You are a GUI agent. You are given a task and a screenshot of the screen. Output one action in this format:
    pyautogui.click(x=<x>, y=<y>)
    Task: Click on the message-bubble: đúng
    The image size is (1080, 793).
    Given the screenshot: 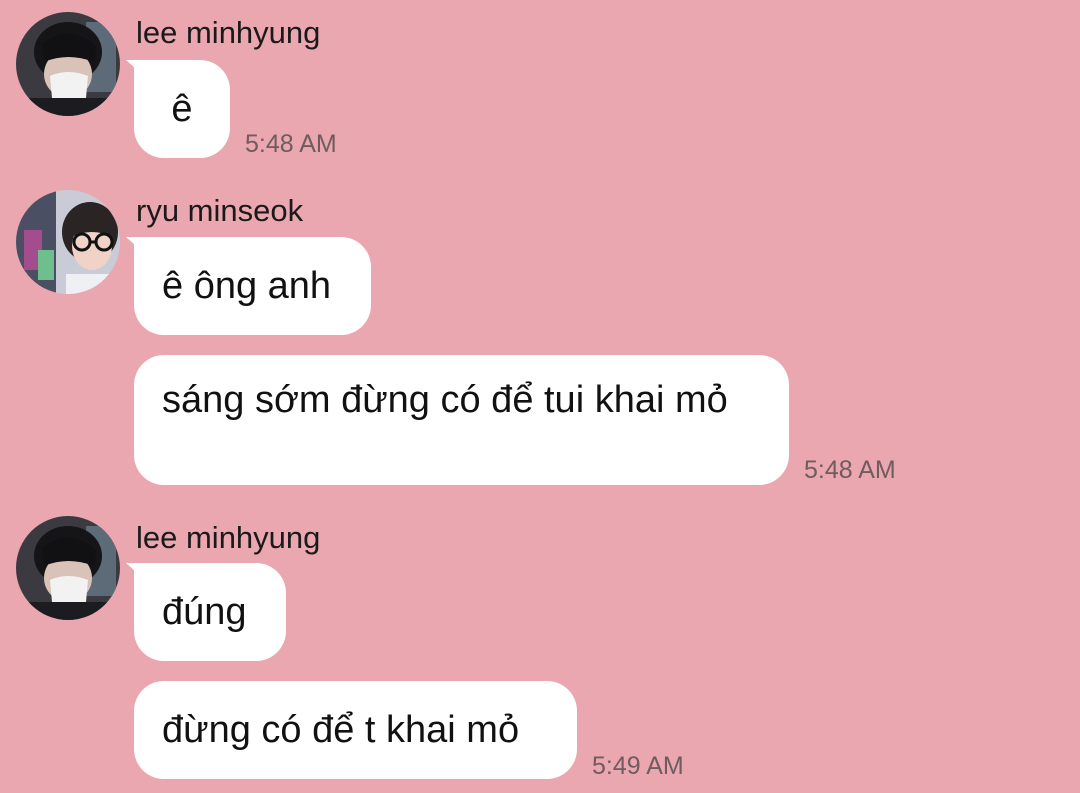 What is the action you would take?
    pyautogui.click(x=206, y=612)
    